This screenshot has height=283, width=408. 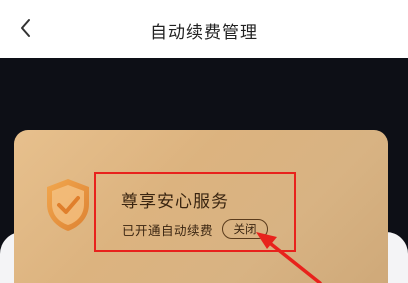 I want to click on page-title: 自动续费管理, so click(x=204, y=33).